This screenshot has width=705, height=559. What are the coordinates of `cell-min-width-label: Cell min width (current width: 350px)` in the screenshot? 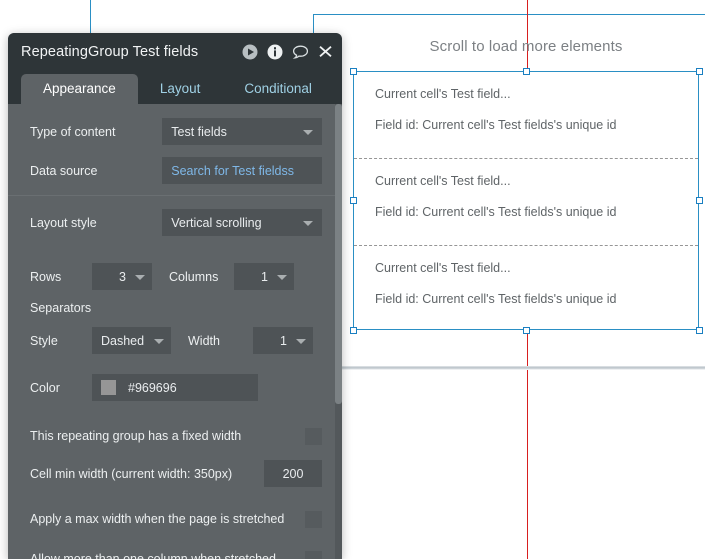 It's located at (131, 473).